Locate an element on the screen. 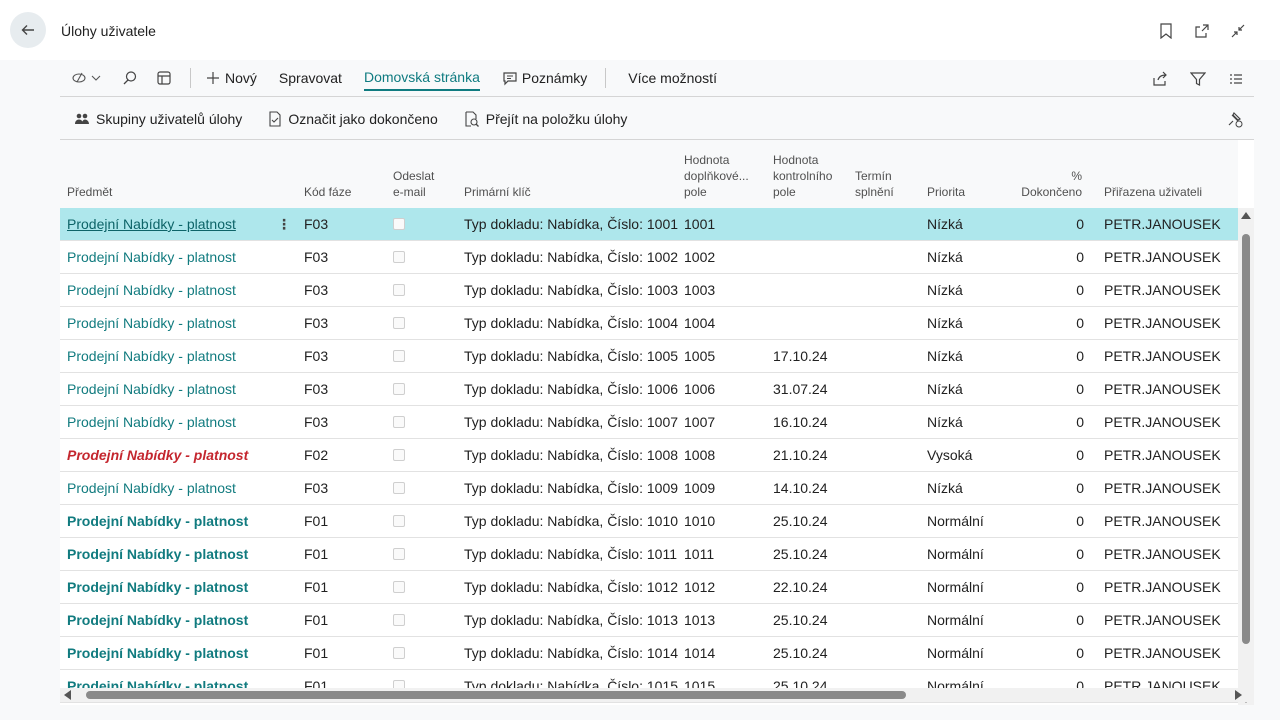 The width and height of the screenshot is (1280, 720). user-groups-button: Skupiny uživatelů úlohy is located at coordinates (158, 119).